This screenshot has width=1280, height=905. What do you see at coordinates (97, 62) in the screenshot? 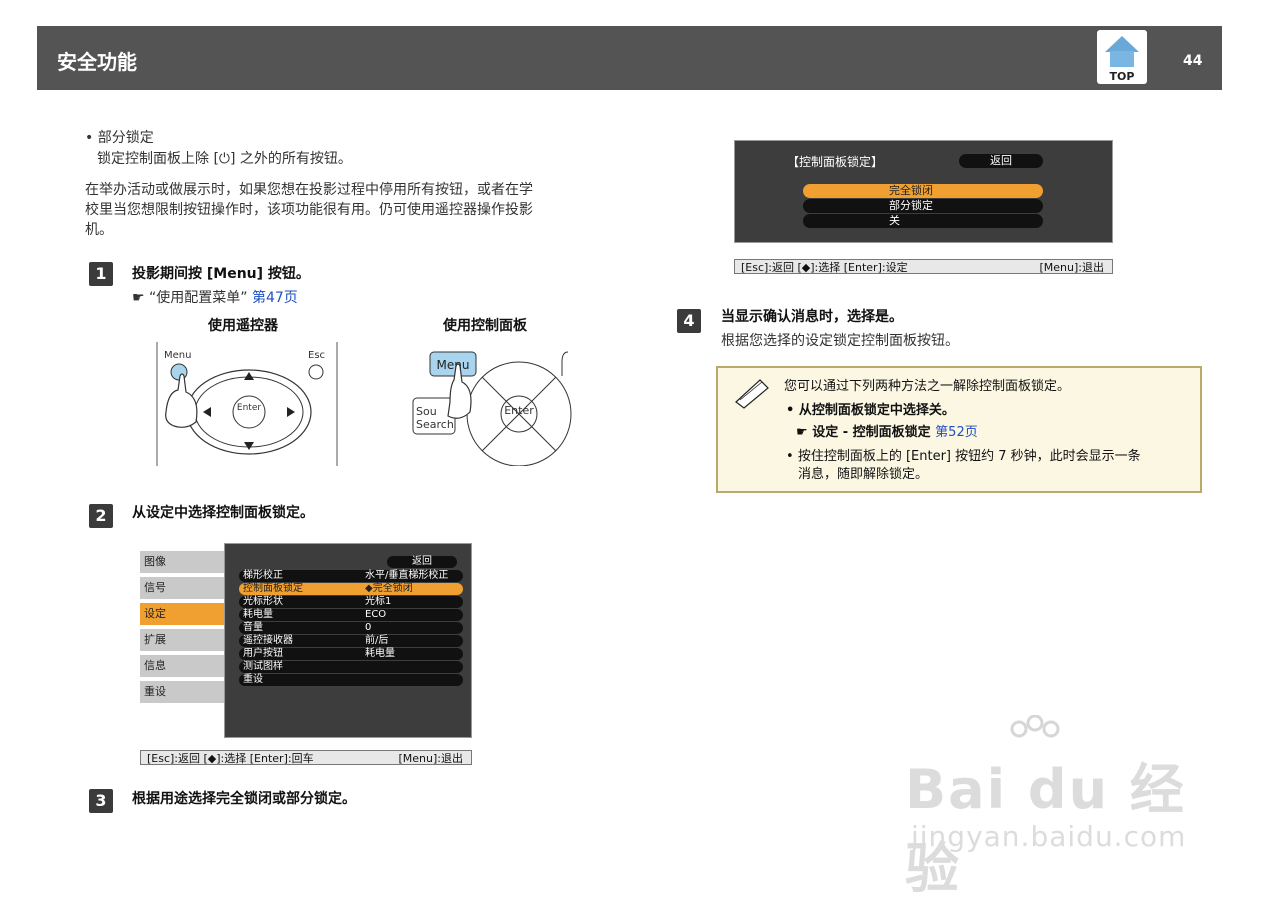
I see `page-title: 安全功能` at bounding box center [97, 62].